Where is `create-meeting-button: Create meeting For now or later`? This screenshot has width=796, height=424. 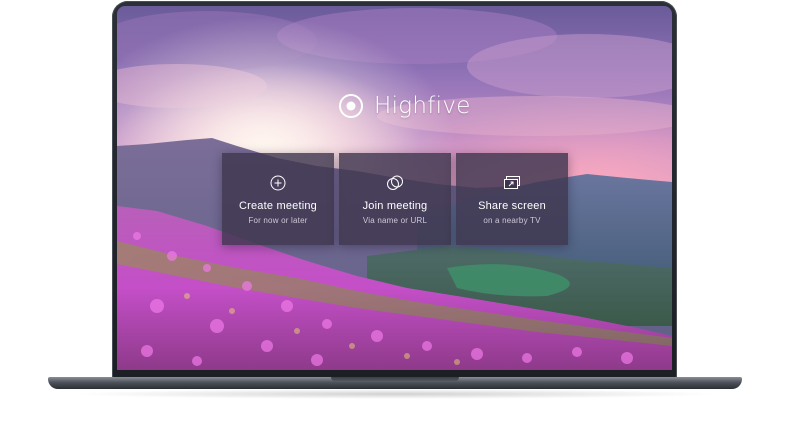
create-meeting-button: Create meeting For now or later is located at coordinates (278, 199).